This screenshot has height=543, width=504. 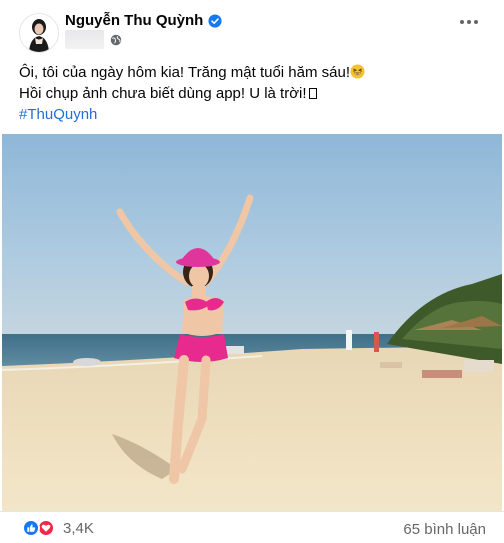 What do you see at coordinates (215, 20) in the screenshot?
I see `verified-badge-icon` at bounding box center [215, 20].